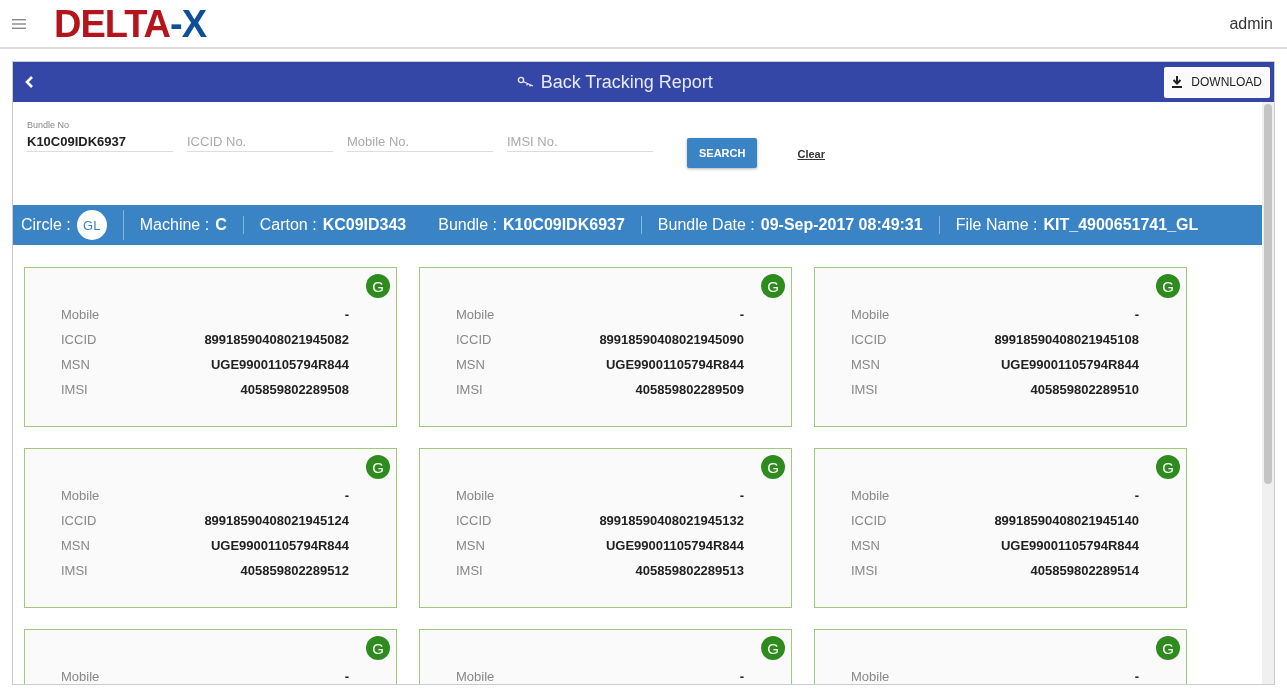  What do you see at coordinates (689, 389) in the screenshot?
I see `field-value: 405859802289509` at bounding box center [689, 389].